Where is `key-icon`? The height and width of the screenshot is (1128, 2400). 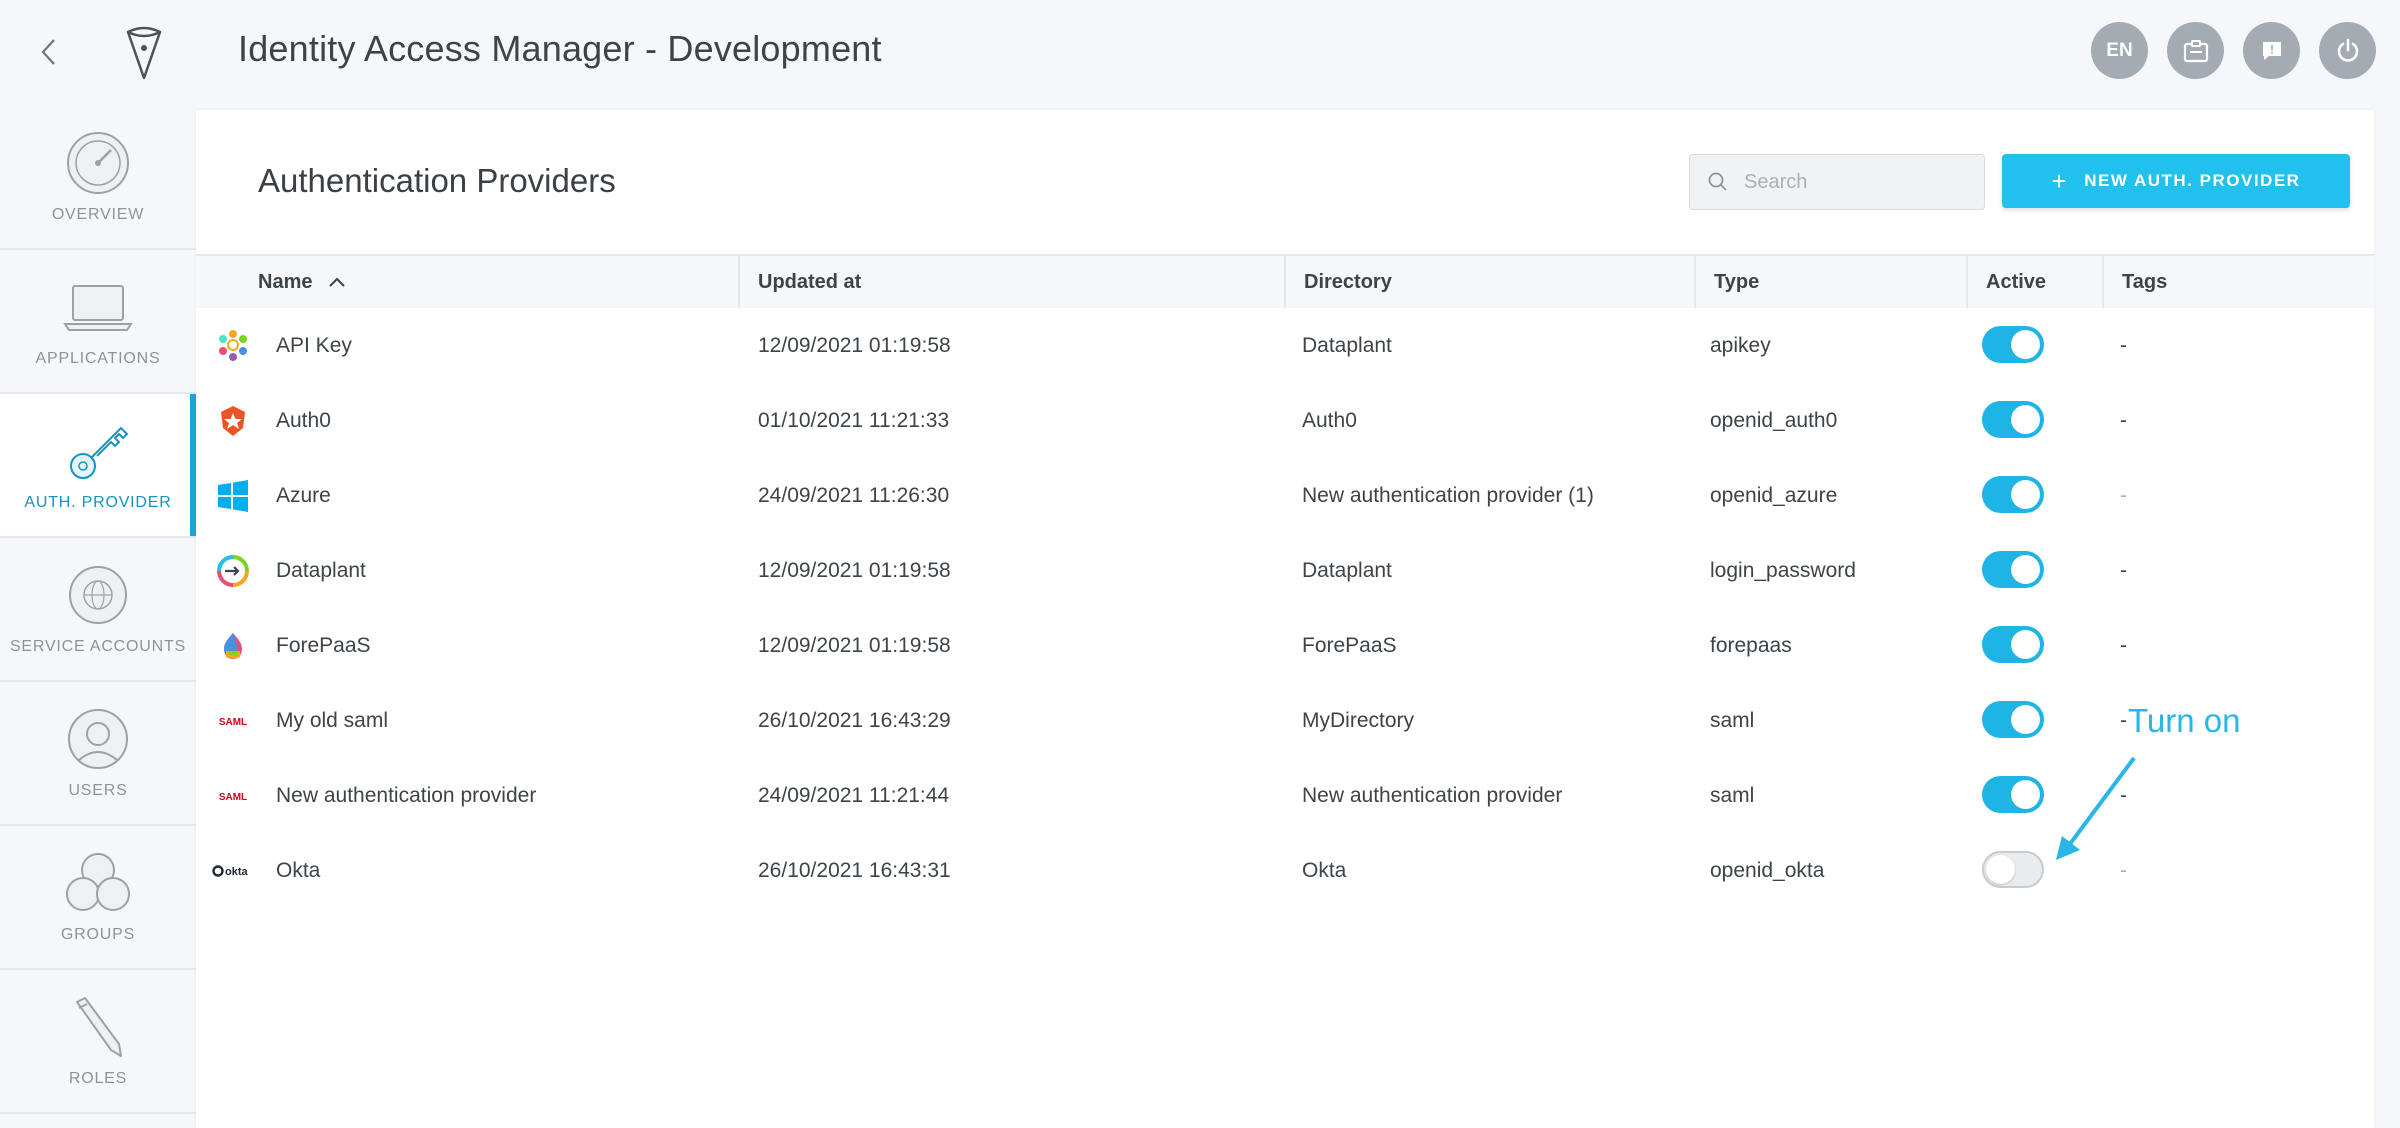
key-icon is located at coordinates (99, 452).